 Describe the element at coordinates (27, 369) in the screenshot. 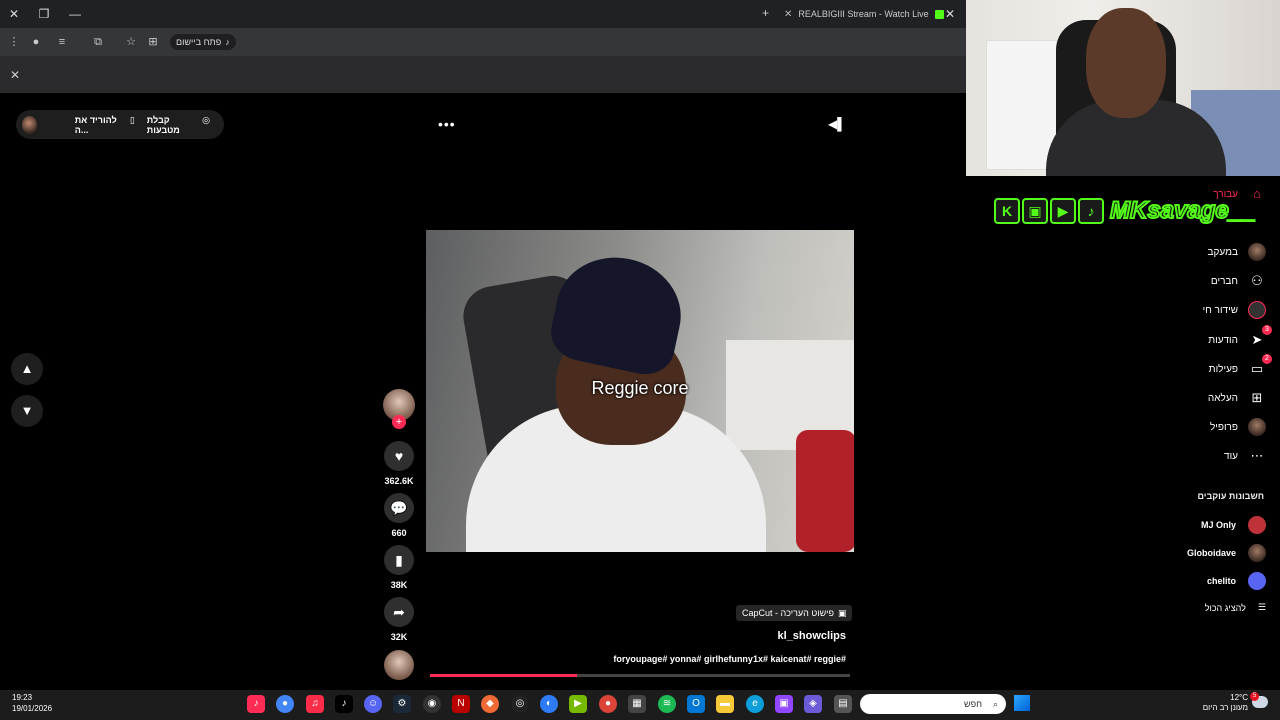

I see `previous-video-button: ▲` at that location.